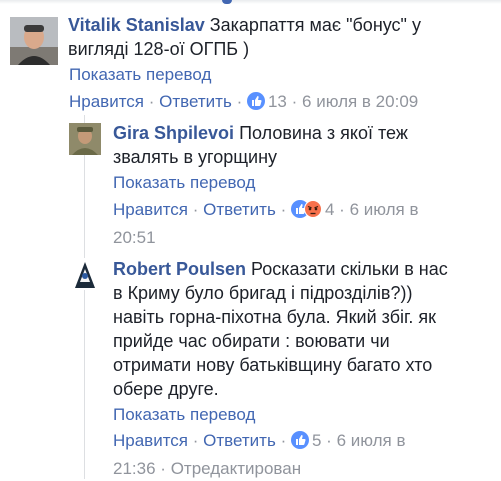  I want to click on author-name: Vitalik Stanislav, so click(136, 25).